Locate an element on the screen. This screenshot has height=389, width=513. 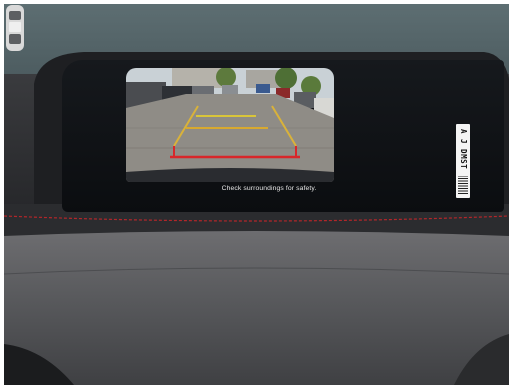
barcode-icon is located at coordinates (463, 185).